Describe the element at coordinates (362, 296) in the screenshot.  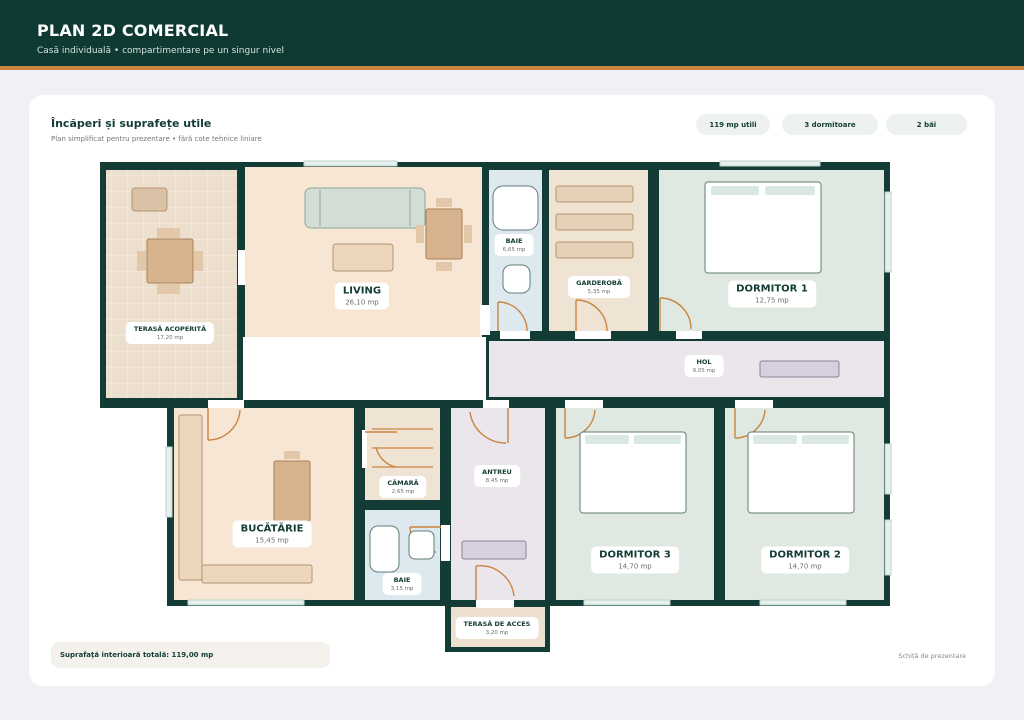
I see `room-label-living: LIVING 26,10 mp` at that location.